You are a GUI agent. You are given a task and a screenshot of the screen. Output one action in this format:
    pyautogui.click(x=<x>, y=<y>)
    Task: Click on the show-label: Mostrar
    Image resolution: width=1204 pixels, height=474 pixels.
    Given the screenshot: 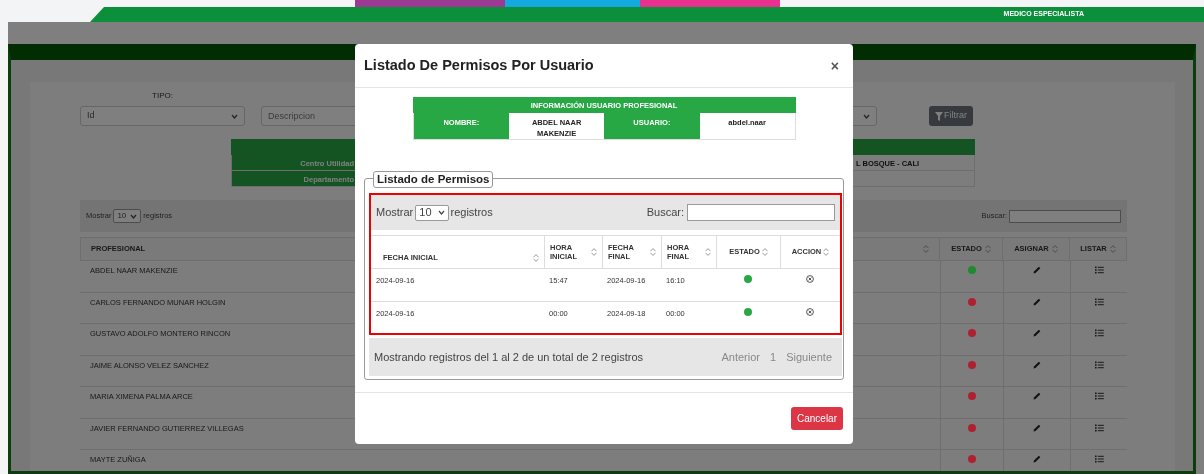 What is the action you would take?
    pyautogui.click(x=395, y=213)
    